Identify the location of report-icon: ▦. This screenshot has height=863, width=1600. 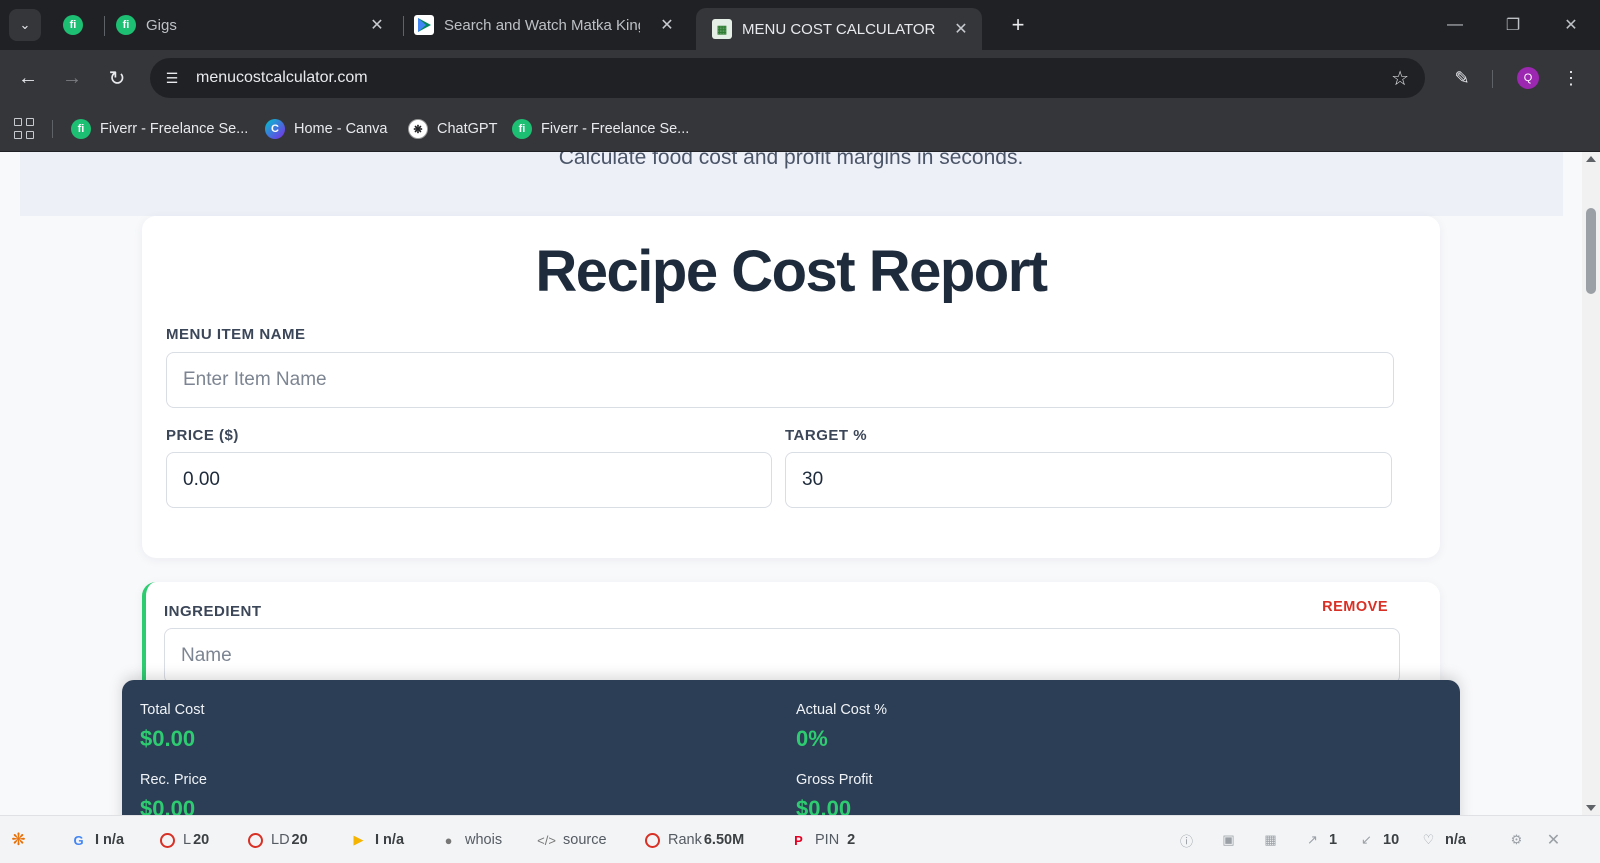
(1270, 839).